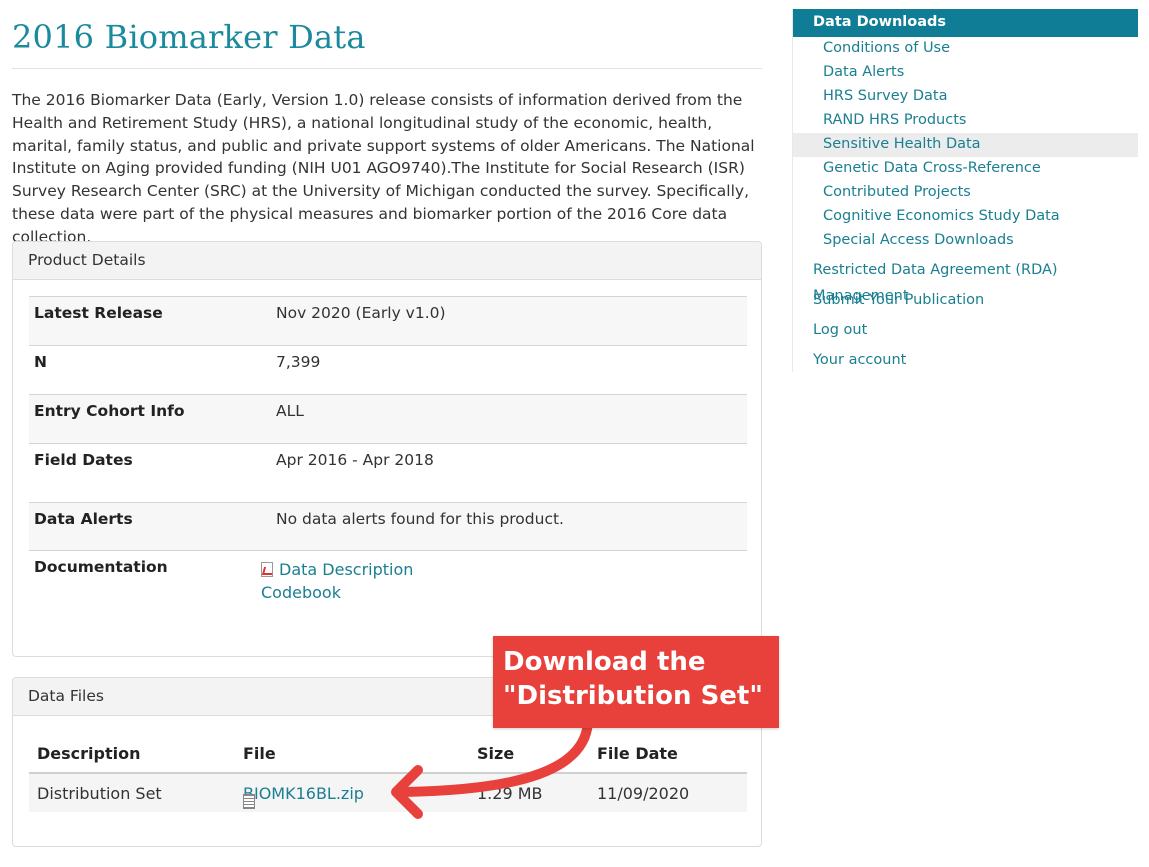 The height and width of the screenshot is (867, 1149). Describe the element at coordinates (249, 801) in the screenshot. I see `zip-file-icon` at that location.